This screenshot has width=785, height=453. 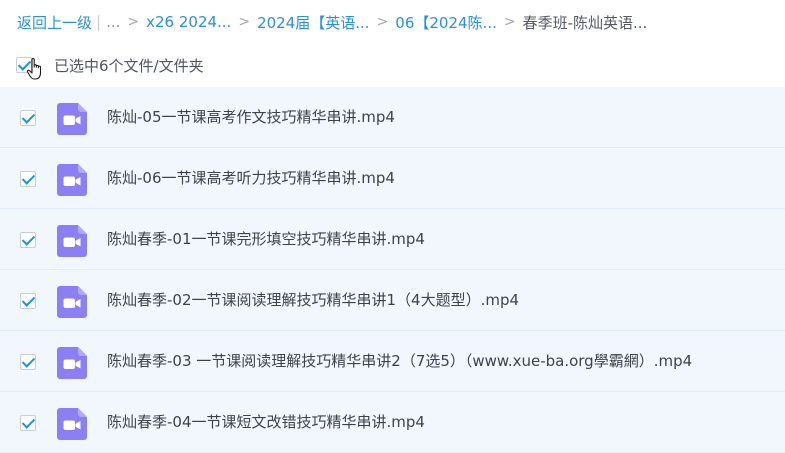 I want to click on file-row: 陈灿-06一节课高考听力技巧精华串讲.mp4, so click(x=392, y=178).